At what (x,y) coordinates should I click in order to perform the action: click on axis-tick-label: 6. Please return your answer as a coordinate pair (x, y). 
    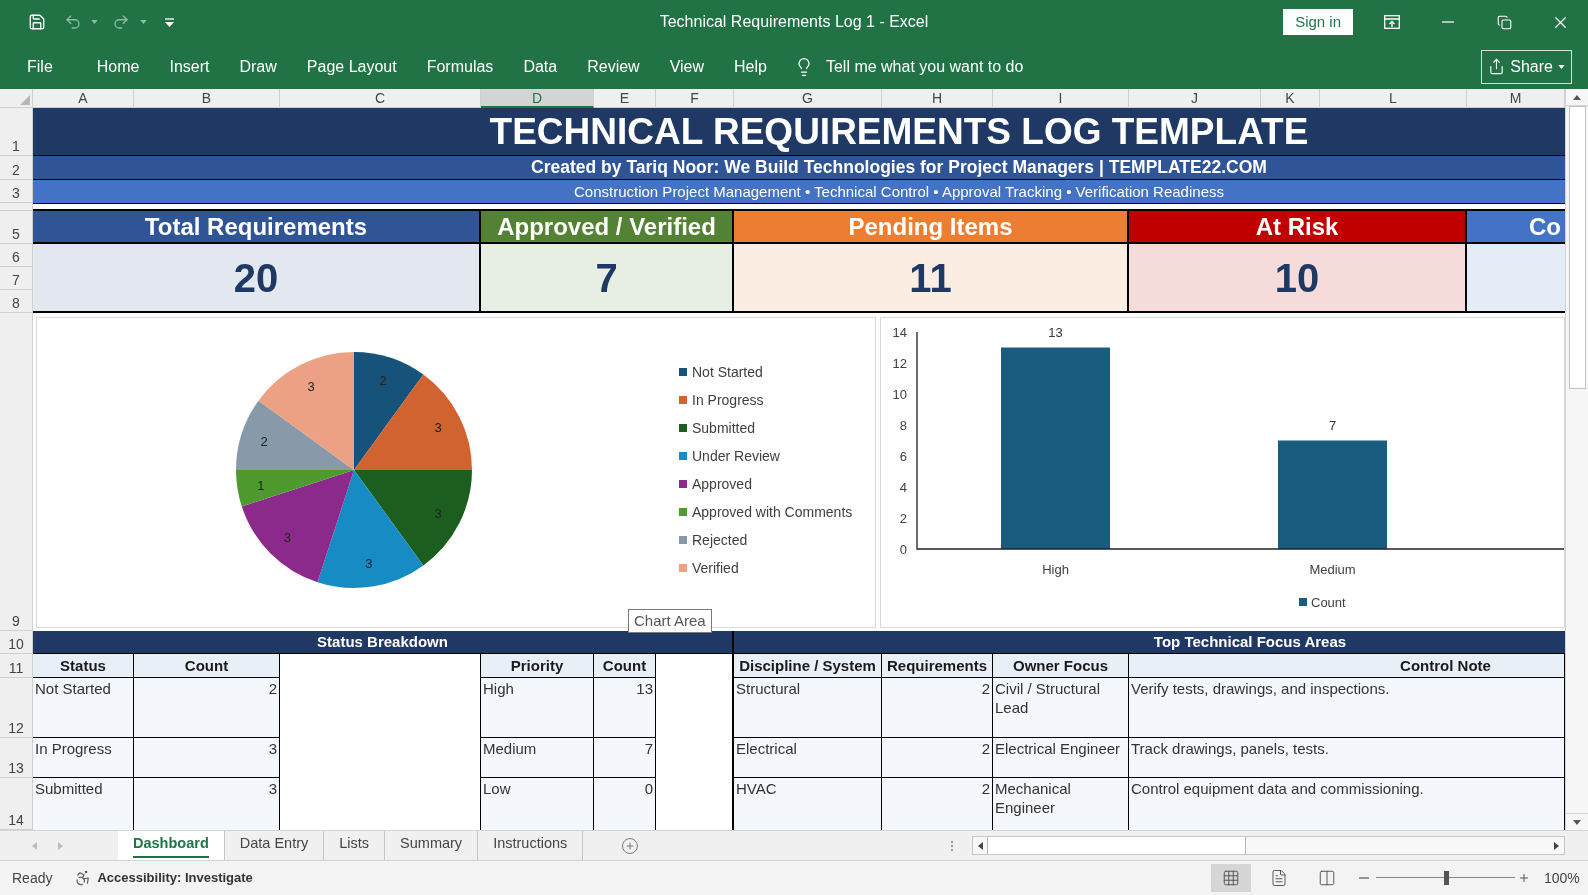
    Looking at the image, I should click on (903, 456).